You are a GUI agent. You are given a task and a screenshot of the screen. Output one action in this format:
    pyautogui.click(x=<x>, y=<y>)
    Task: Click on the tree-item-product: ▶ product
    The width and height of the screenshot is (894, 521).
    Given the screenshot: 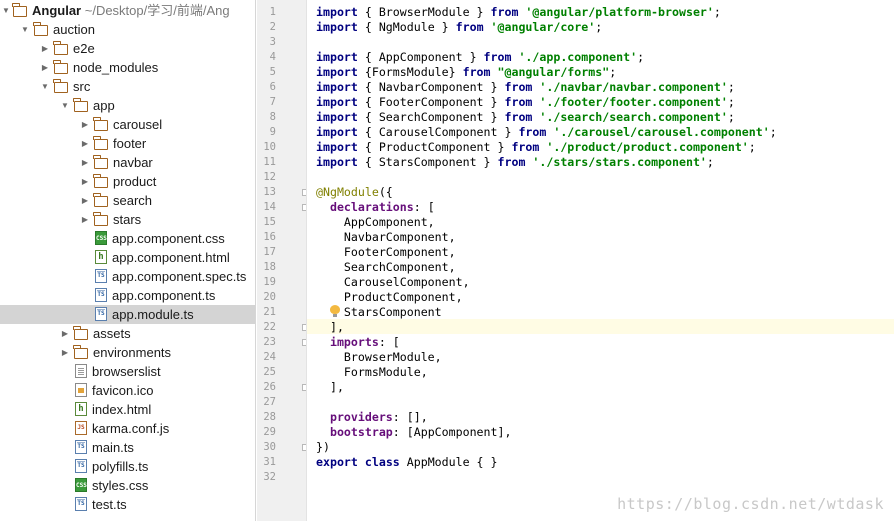 What is the action you would take?
    pyautogui.click(x=127, y=181)
    